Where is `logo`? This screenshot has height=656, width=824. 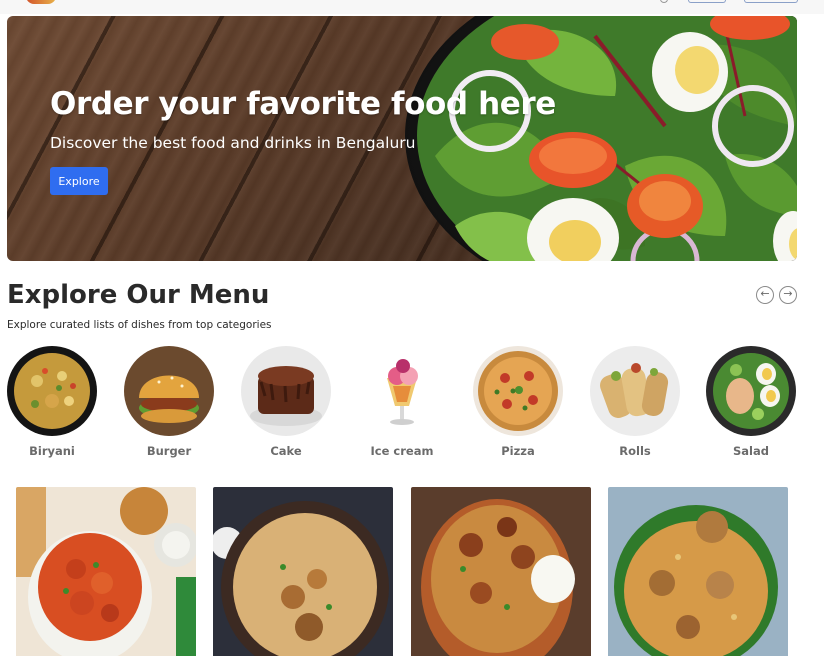
logo is located at coordinates (41, 2).